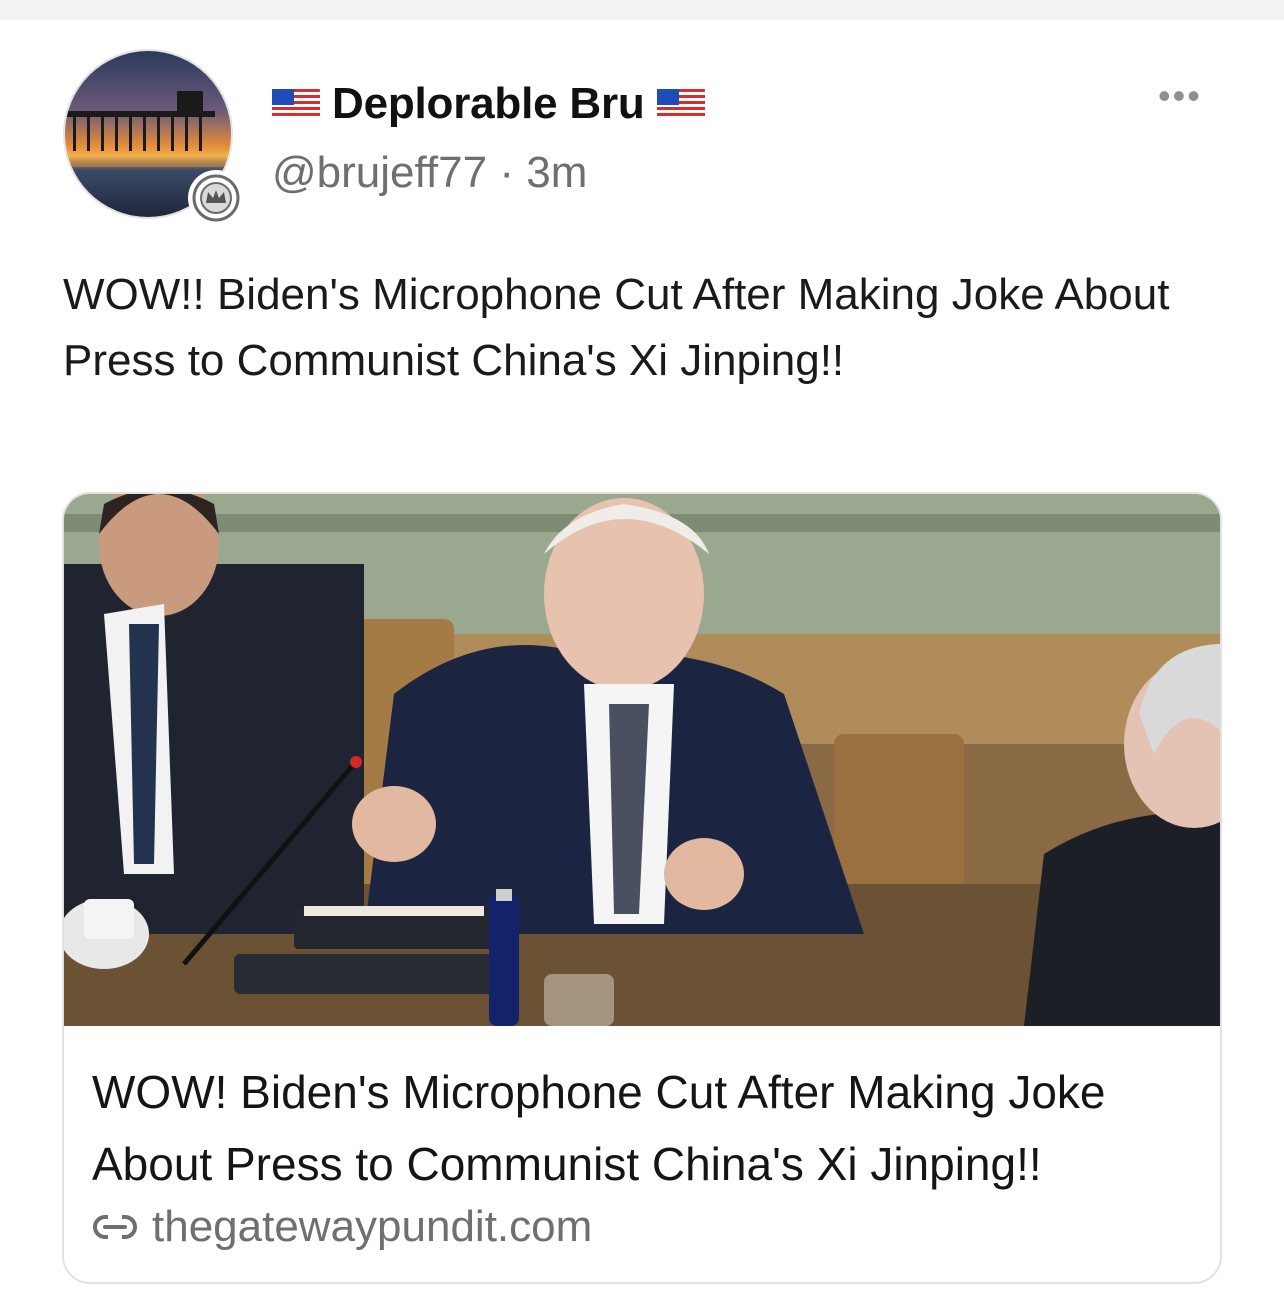 The image size is (1284, 1305). What do you see at coordinates (642, 10) in the screenshot?
I see `top-strip` at bounding box center [642, 10].